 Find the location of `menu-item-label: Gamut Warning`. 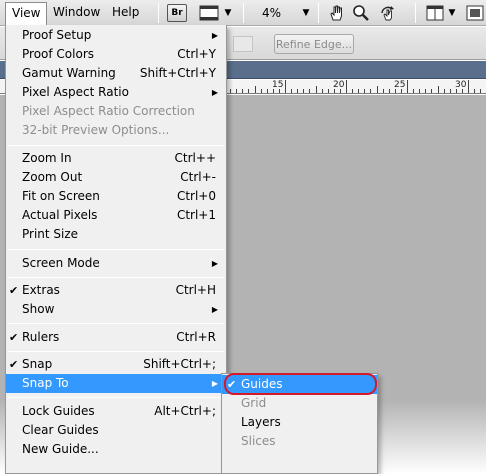

menu-item-label: Gamut Warning is located at coordinates (69, 73).